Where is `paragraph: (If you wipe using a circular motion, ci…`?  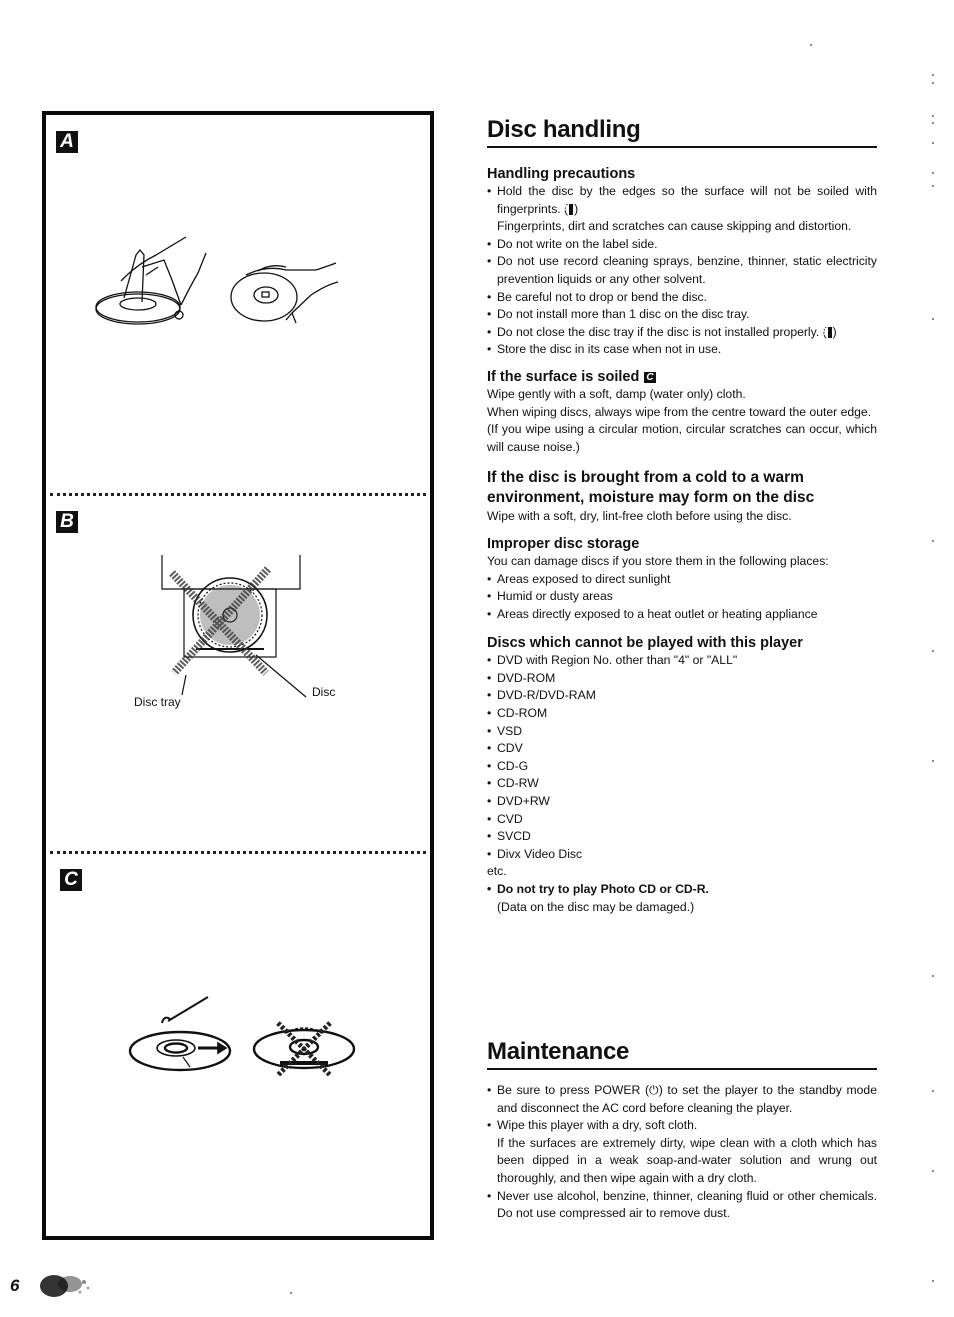
paragraph: (If you wipe using a circular motion, ci… is located at coordinates (682, 438).